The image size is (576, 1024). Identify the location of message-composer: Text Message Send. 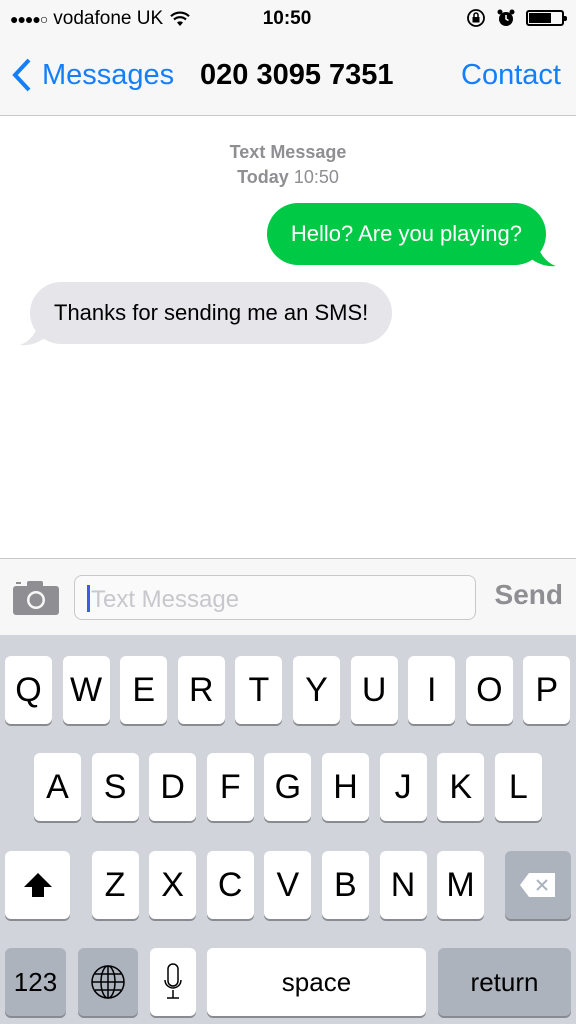
(288, 596).